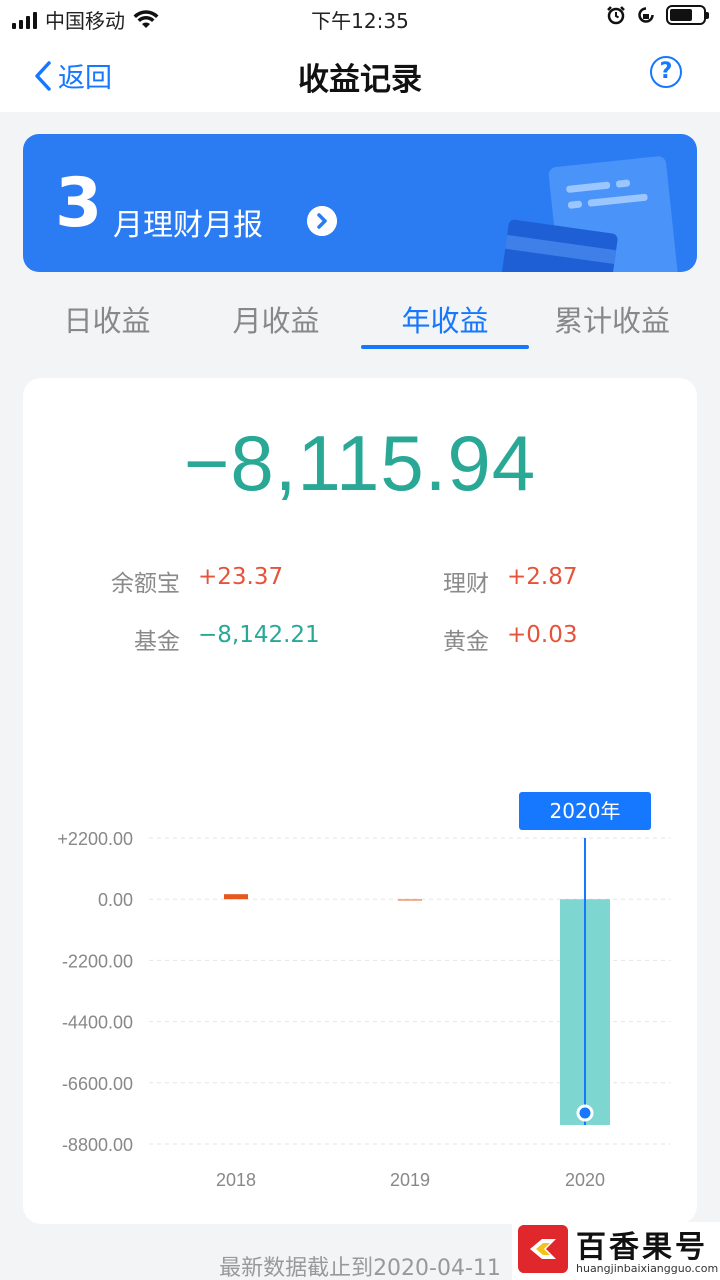 The width and height of the screenshot is (720, 1280). I want to click on income-item-value: +0.03, so click(542, 635).